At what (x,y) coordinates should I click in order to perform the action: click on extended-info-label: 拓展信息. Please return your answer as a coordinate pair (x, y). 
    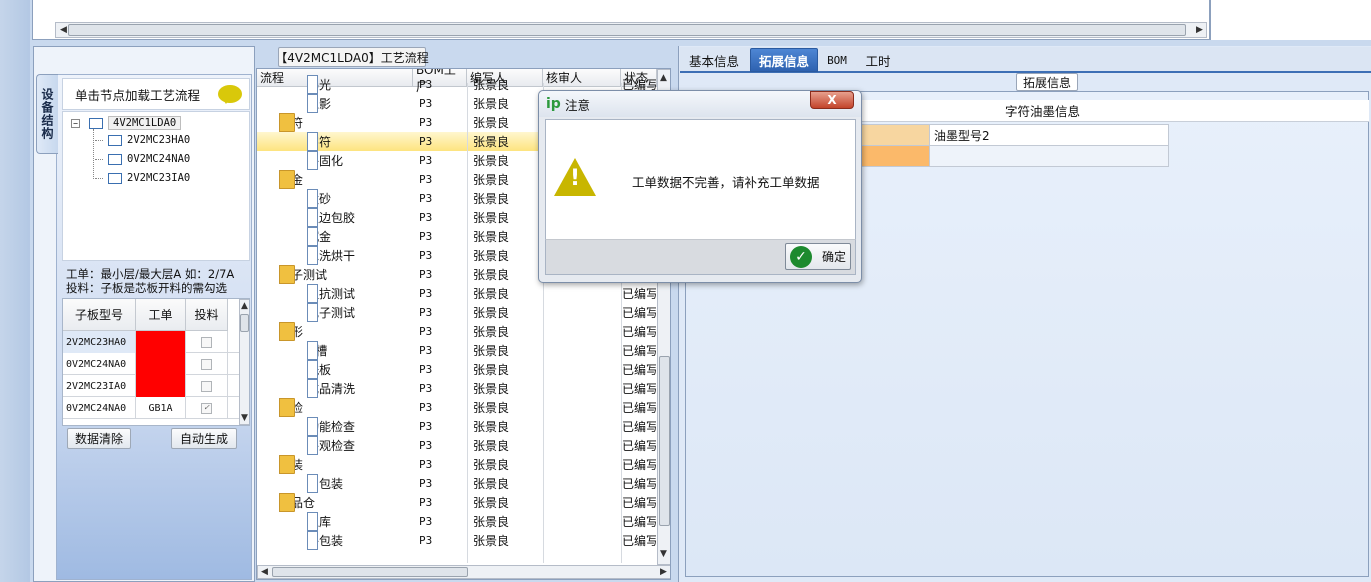
    Looking at the image, I should click on (1047, 82).